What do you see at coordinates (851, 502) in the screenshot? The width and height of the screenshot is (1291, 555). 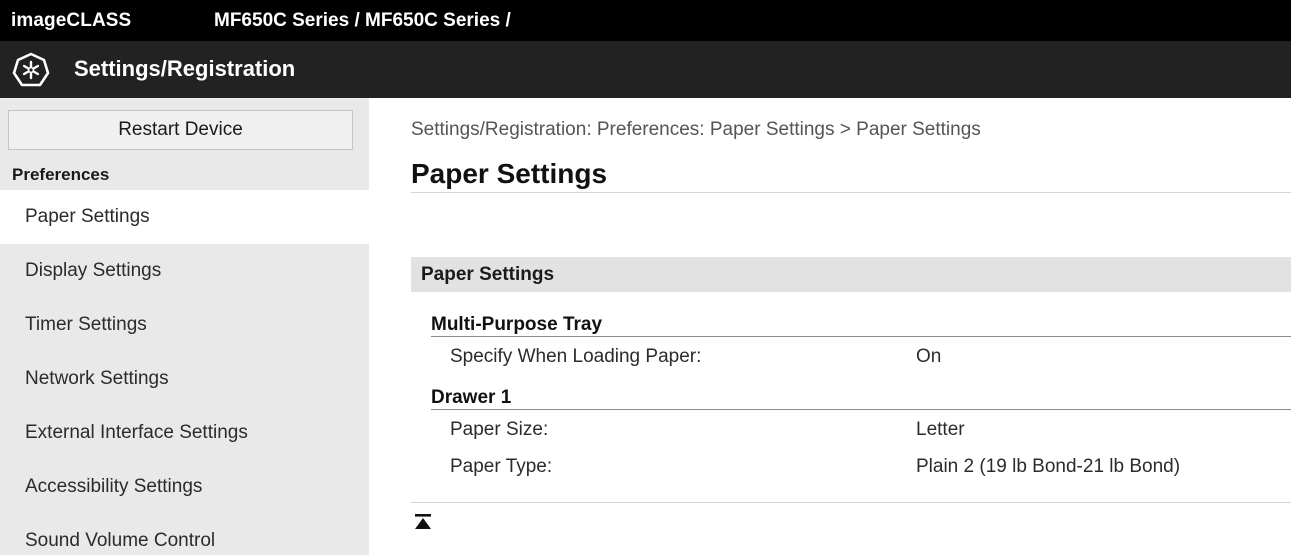 I see `bottom-divider` at bounding box center [851, 502].